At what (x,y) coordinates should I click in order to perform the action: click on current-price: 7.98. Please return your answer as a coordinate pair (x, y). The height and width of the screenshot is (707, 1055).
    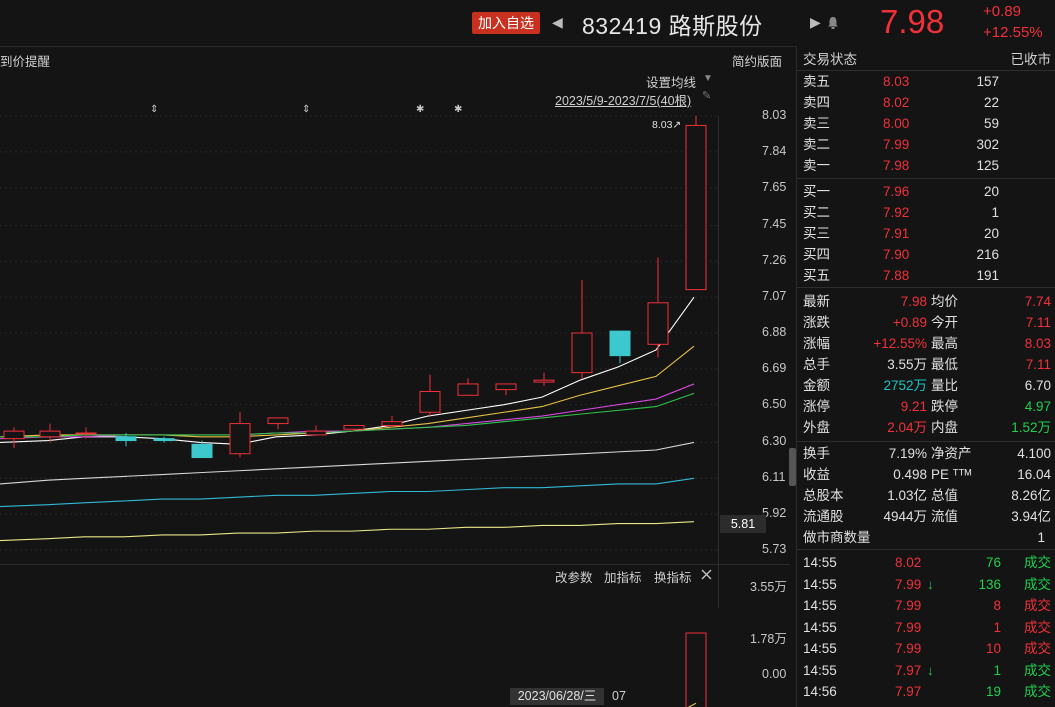
    Looking at the image, I should click on (912, 21).